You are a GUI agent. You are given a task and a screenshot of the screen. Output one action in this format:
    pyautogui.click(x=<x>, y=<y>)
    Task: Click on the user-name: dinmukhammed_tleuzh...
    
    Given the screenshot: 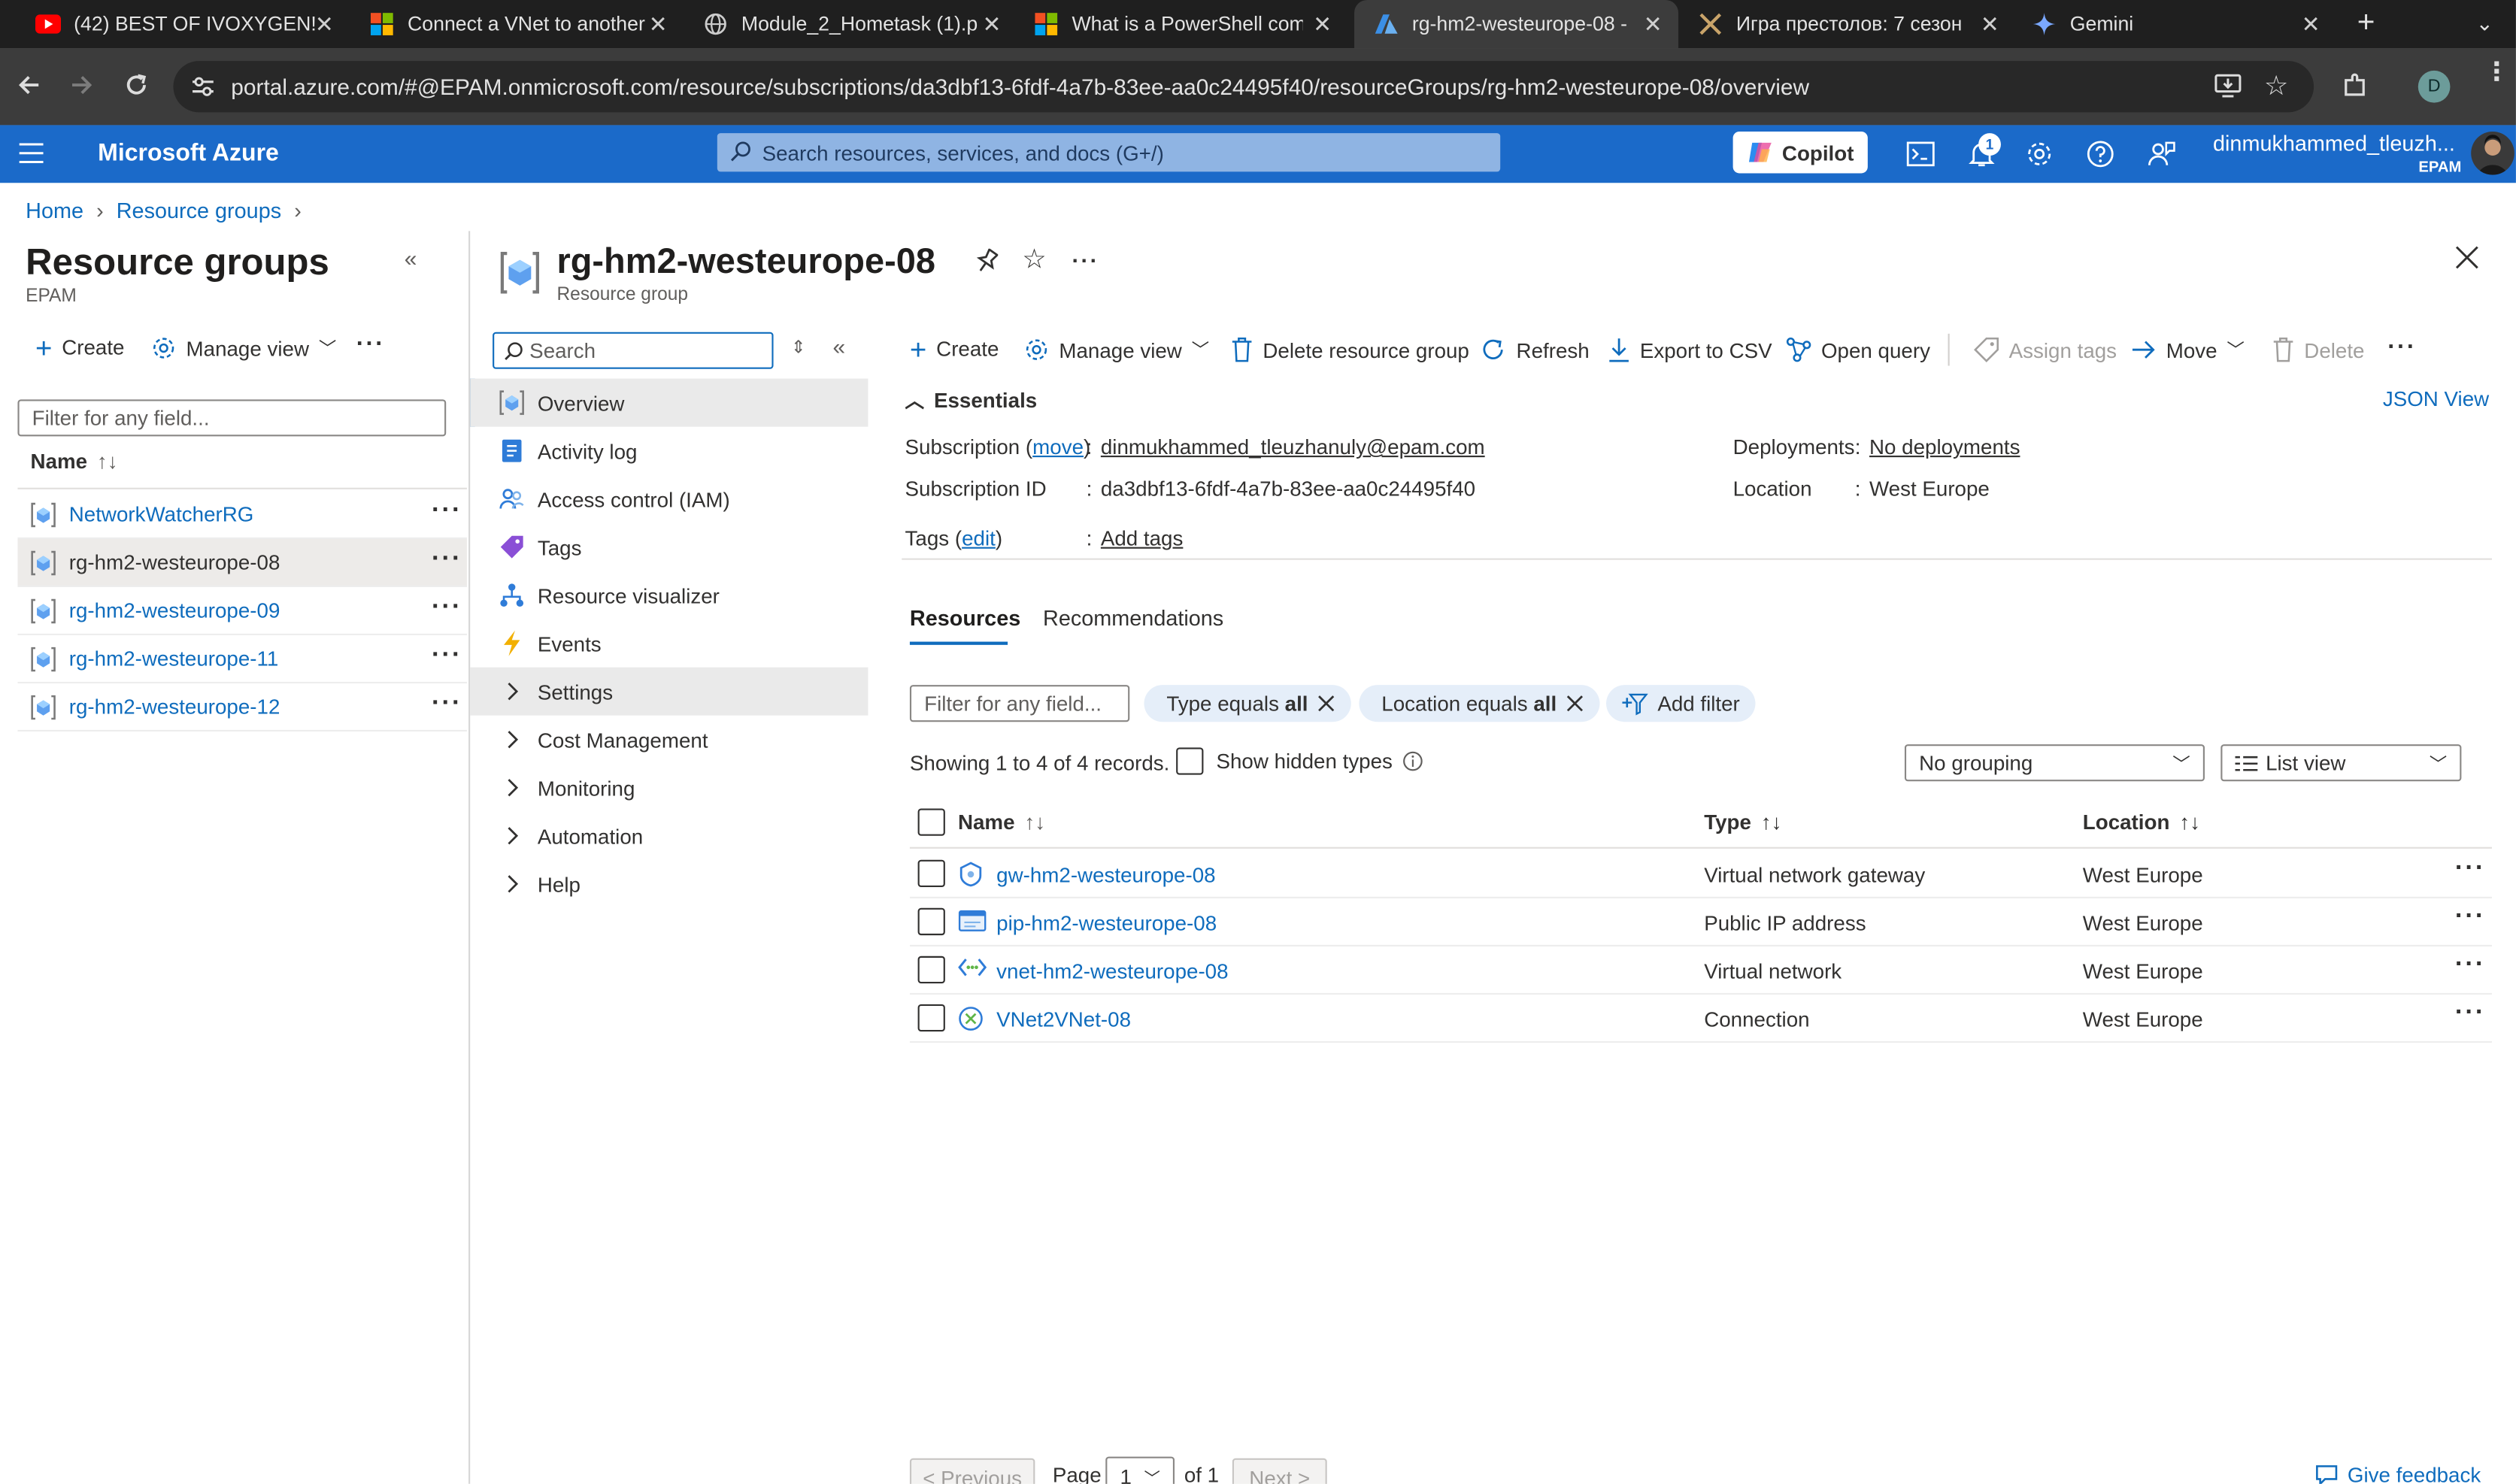 What is the action you would take?
    pyautogui.click(x=2334, y=144)
    